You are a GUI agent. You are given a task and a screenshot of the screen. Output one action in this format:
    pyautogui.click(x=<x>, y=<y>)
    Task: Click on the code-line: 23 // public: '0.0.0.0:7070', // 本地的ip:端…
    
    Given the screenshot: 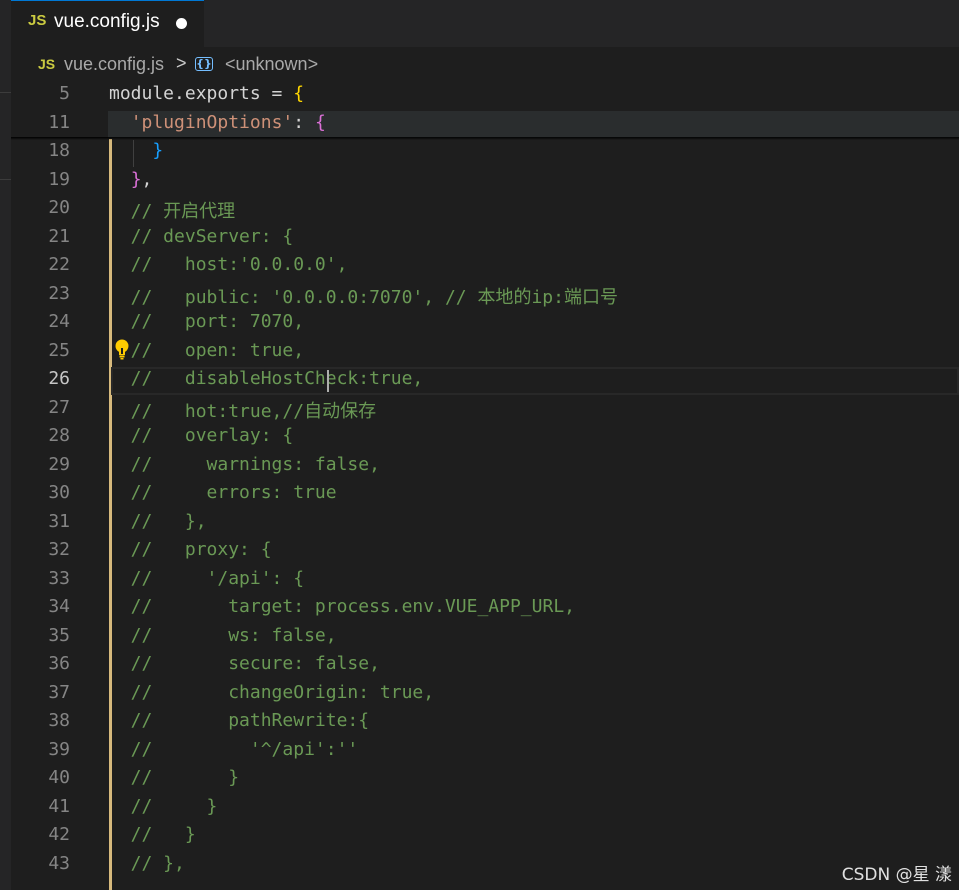 What is the action you would take?
    pyautogui.click(x=485, y=297)
    